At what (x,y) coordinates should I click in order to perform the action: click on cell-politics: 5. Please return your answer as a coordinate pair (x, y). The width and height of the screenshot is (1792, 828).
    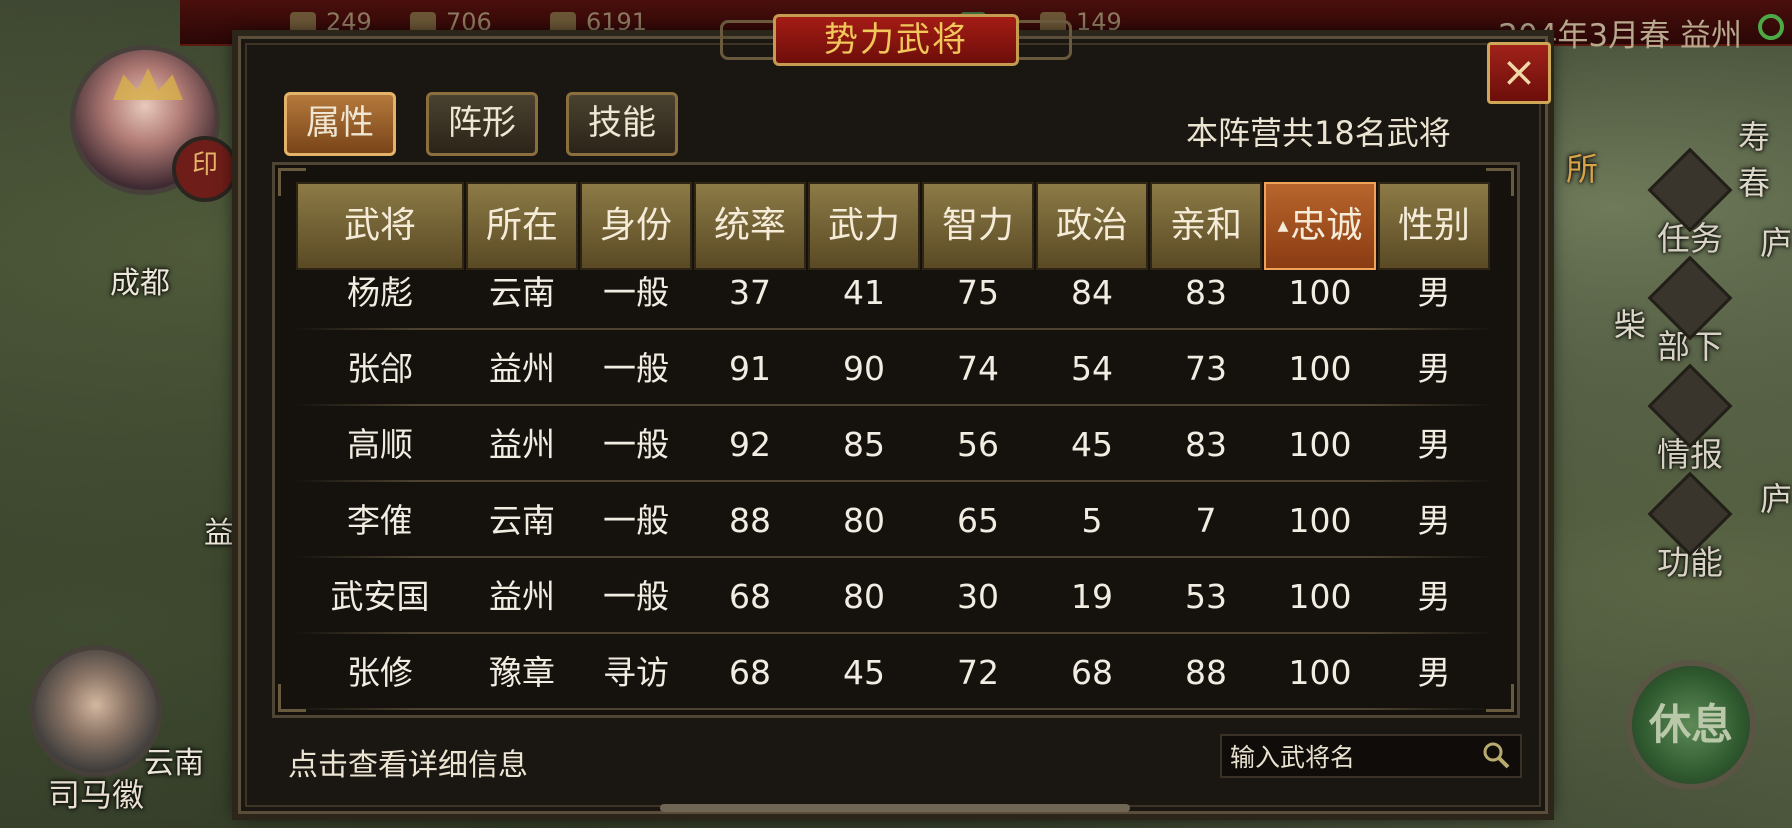
    Looking at the image, I should click on (1092, 520).